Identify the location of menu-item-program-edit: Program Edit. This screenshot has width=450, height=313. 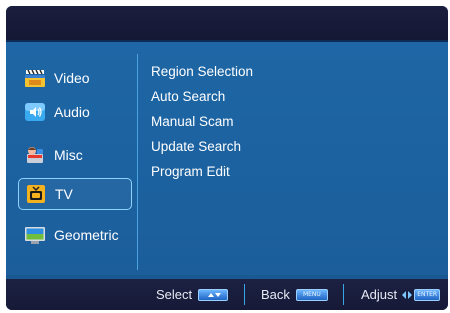
(190, 171).